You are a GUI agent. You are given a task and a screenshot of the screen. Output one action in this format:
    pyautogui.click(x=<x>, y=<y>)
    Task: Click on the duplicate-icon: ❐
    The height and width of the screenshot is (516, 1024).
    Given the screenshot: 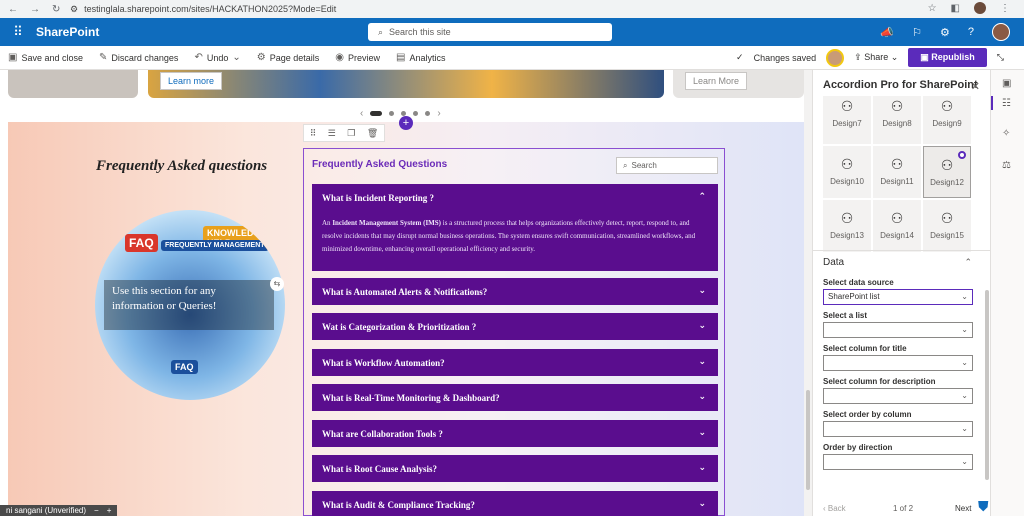 What is the action you would take?
    pyautogui.click(x=351, y=133)
    